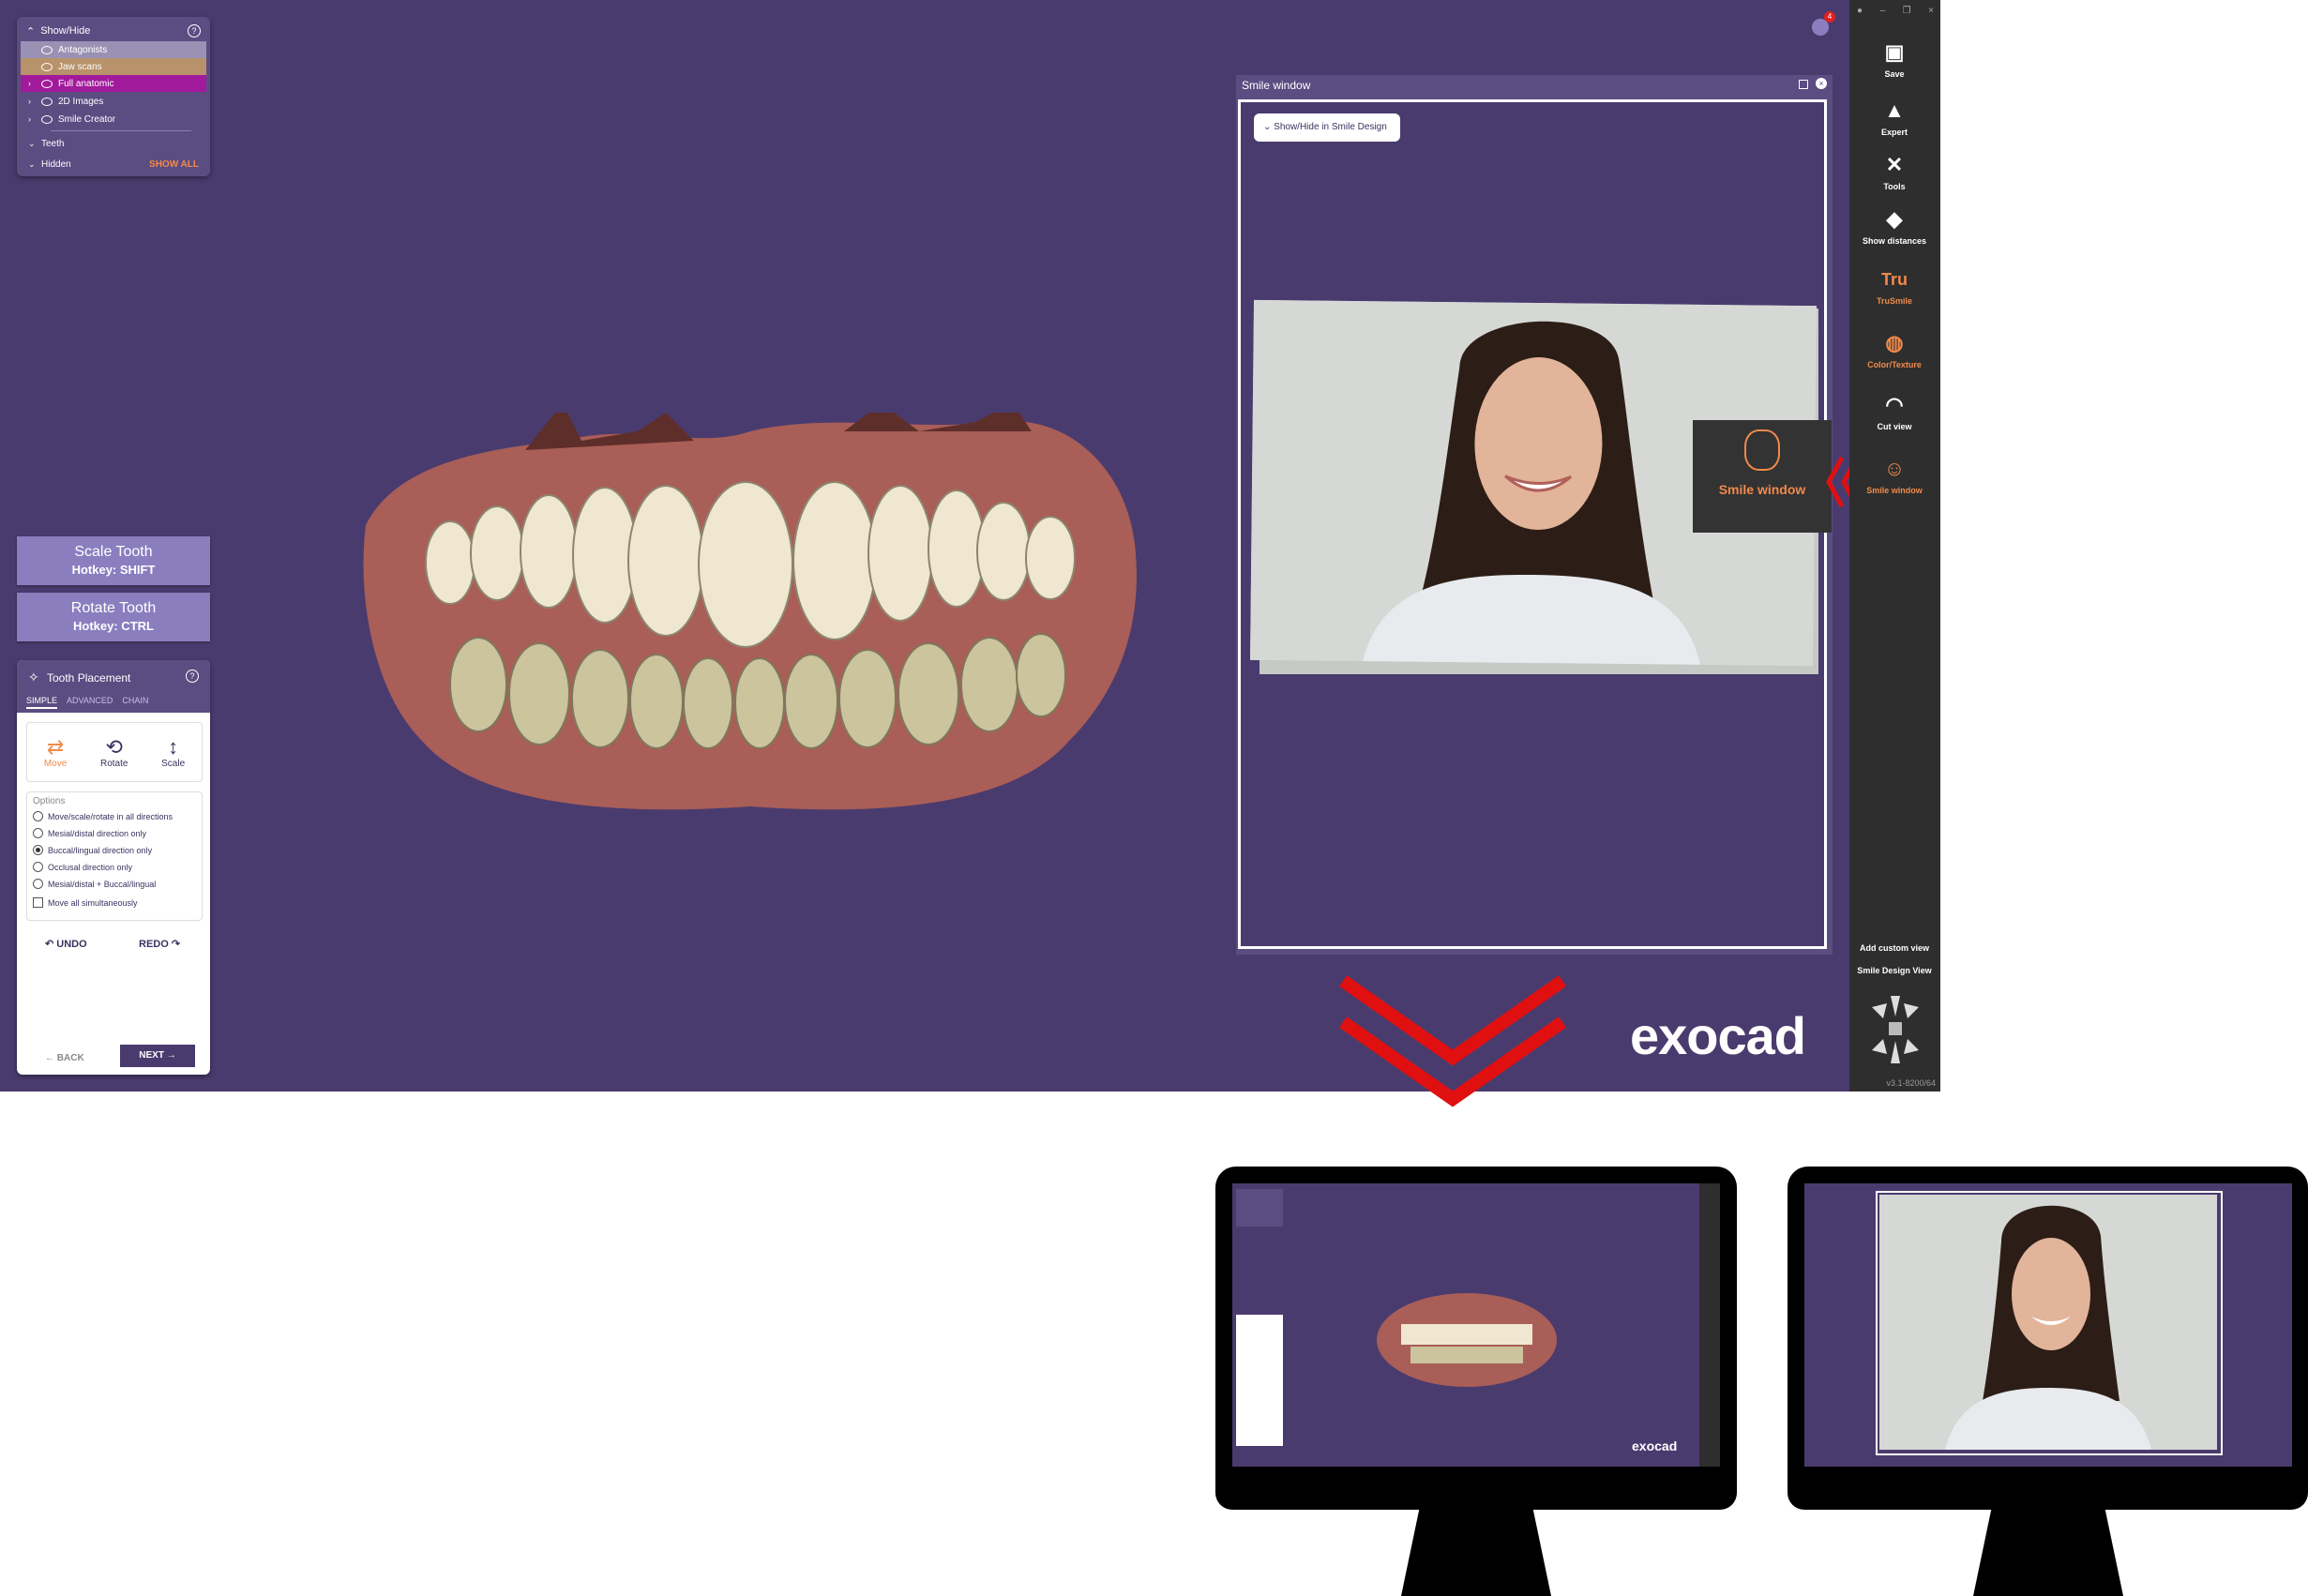  Describe the element at coordinates (31, 32) in the screenshot. I see `chevron-up-icon: ⌃` at that location.